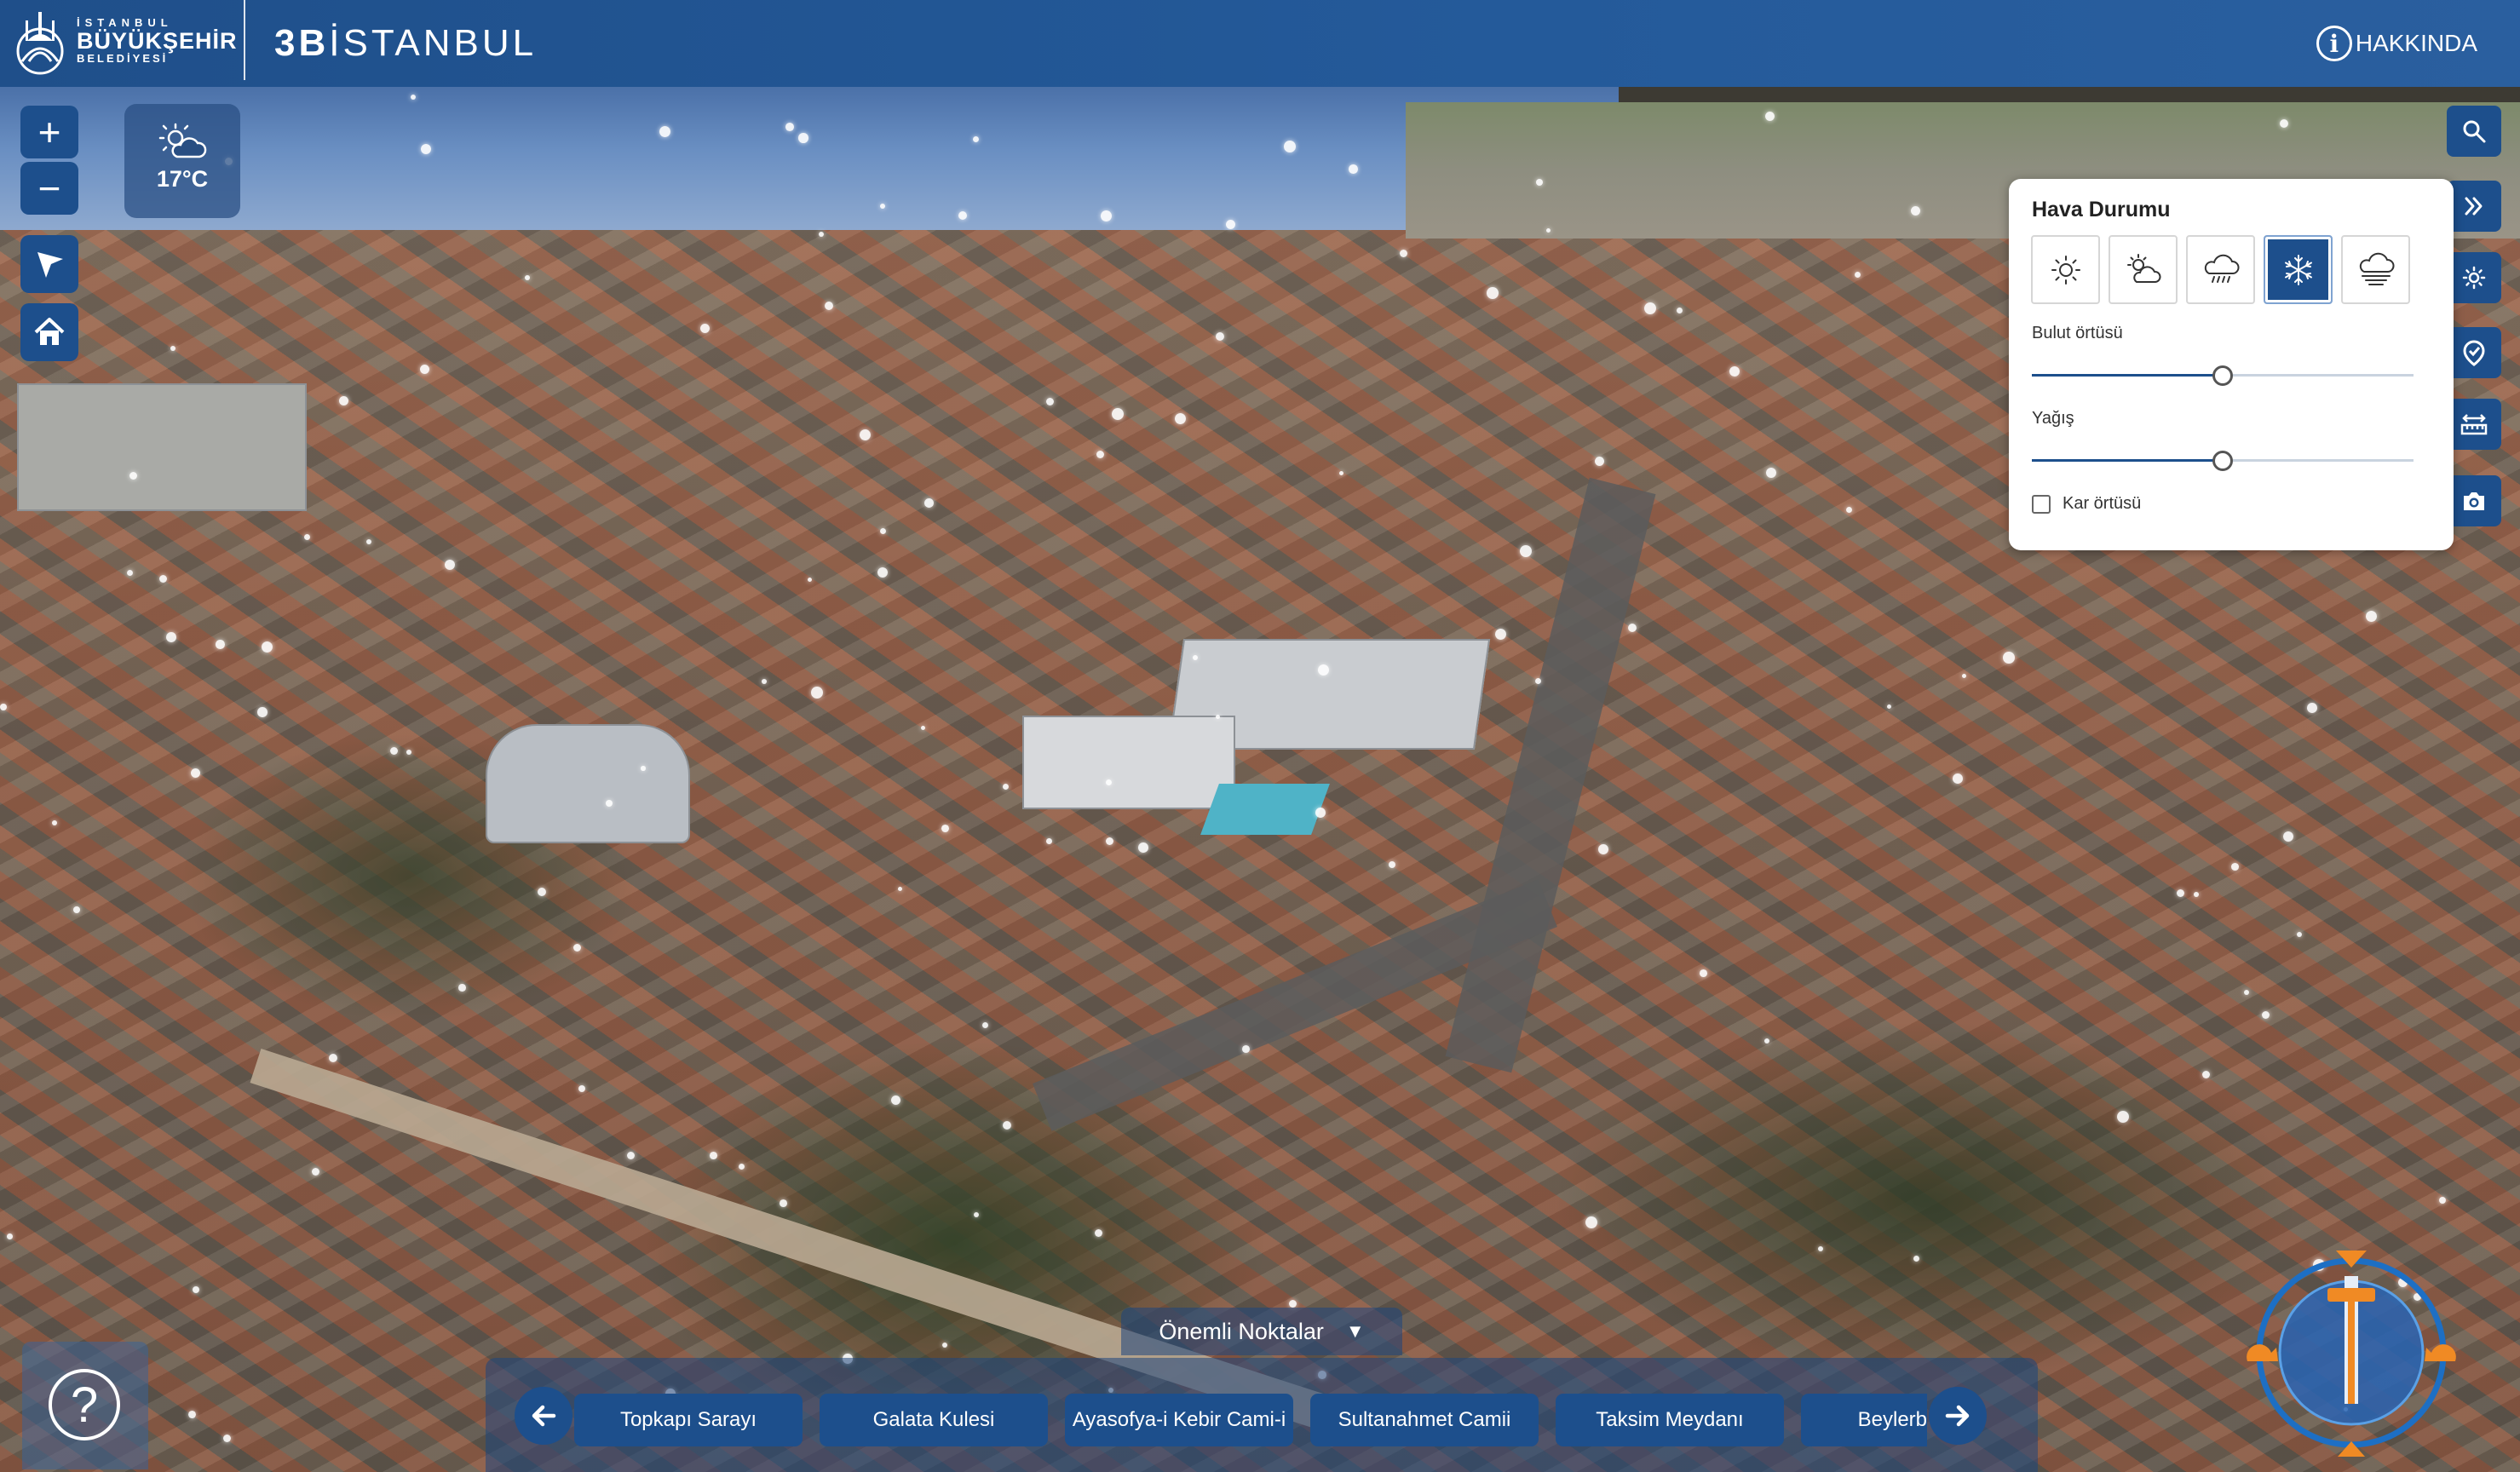 This screenshot has height=1472, width=2520. I want to click on snow-cover-checkbox: Kar örtüsü, so click(2086, 504).